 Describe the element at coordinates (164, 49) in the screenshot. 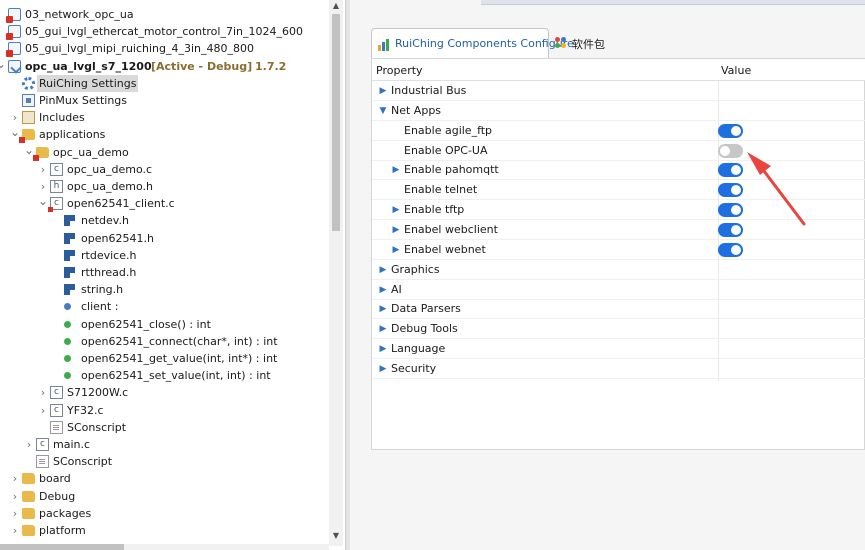

I see `tree-item-05-gui-lvgl-mipi-ruiching-4-3in-480-800: 05_gui_lvgl_mipi_ruiching_4_3in_480_800` at that location.